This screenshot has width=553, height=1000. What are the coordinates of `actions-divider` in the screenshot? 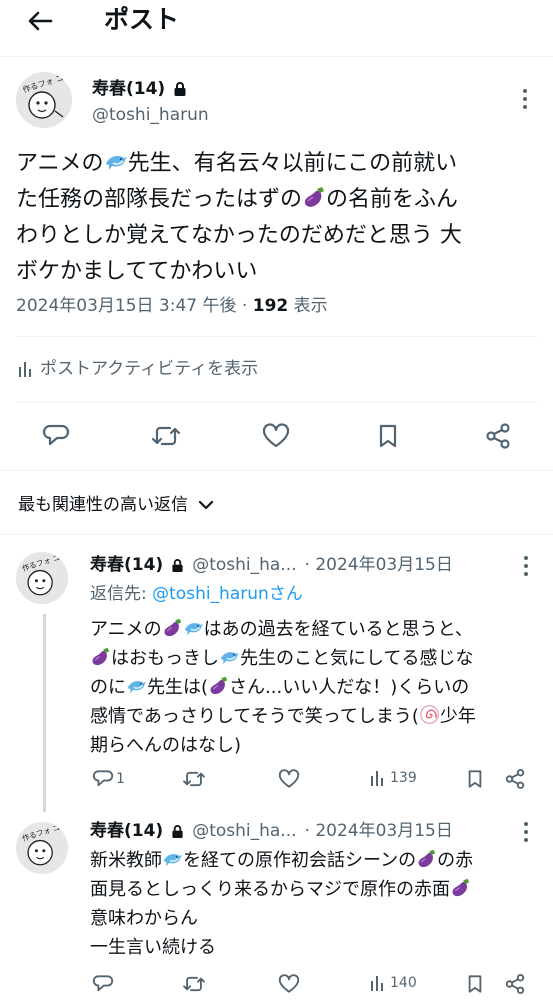 It's located at (276, 470).